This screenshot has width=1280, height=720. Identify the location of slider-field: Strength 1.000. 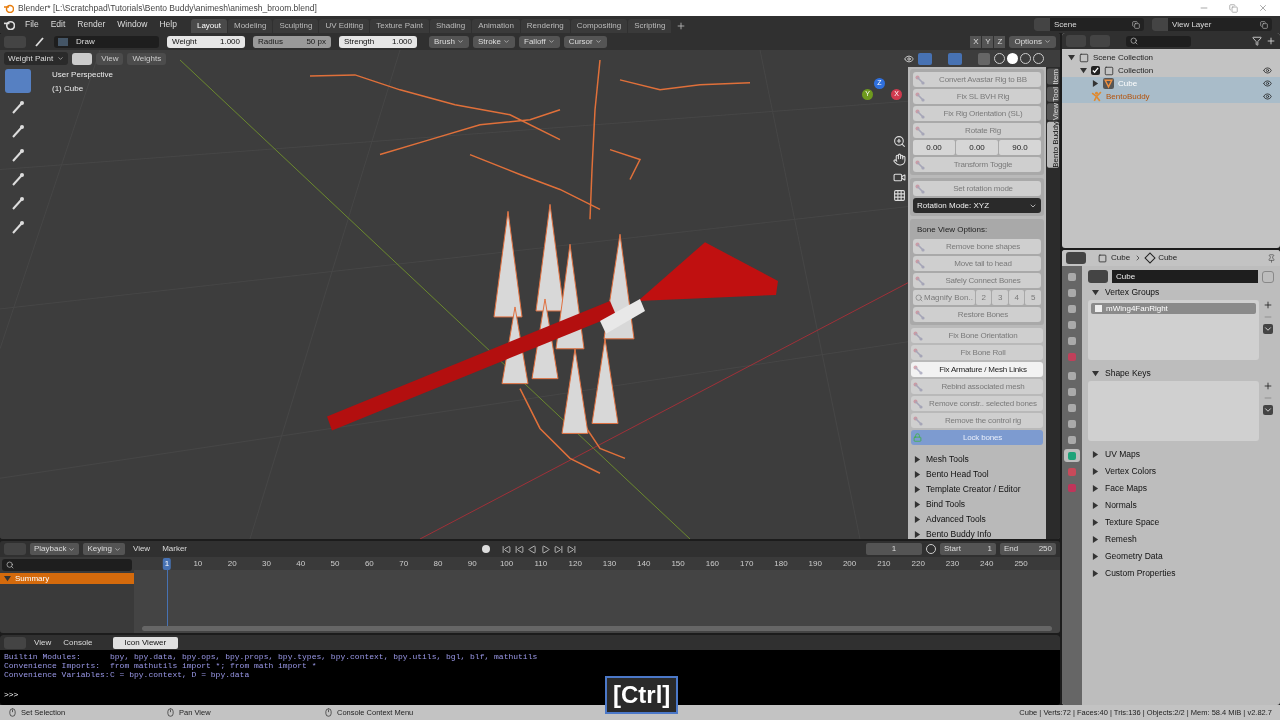
(378, 41).